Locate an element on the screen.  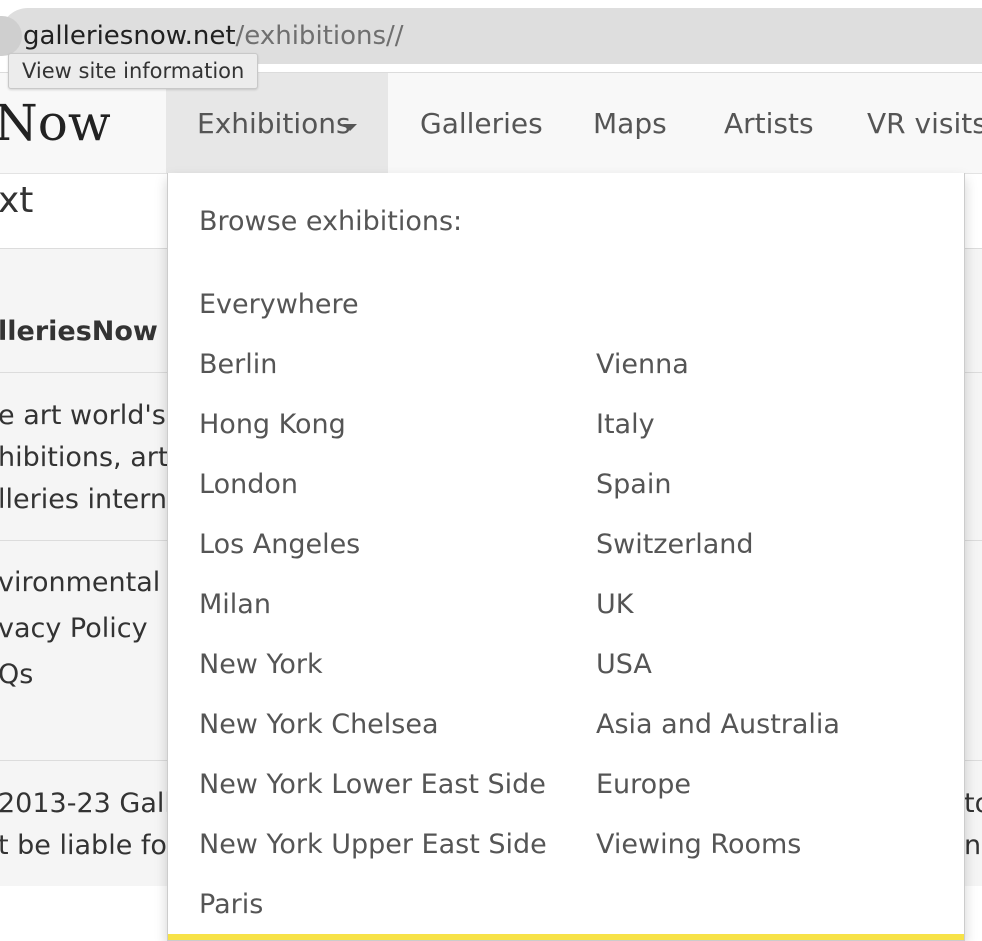
menu-item-italy: Italy is located at coordinates (625, 425).